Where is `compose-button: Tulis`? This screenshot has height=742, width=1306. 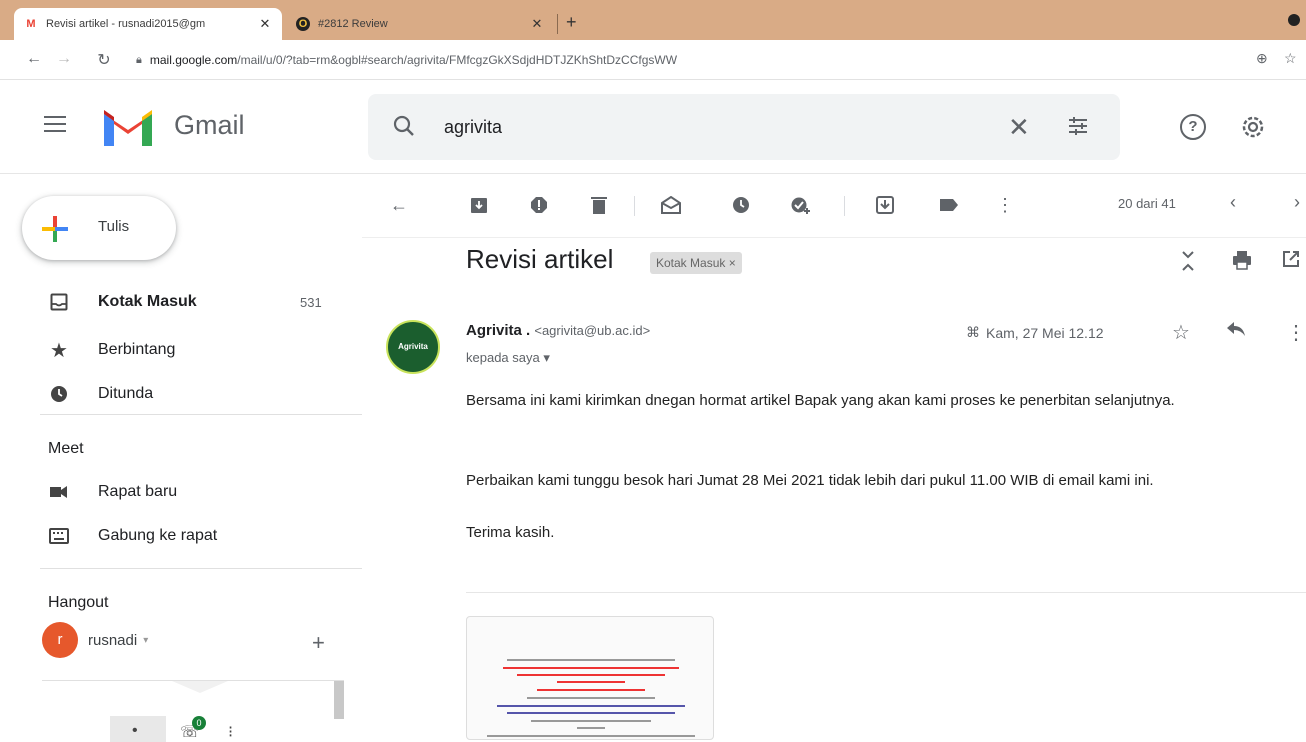
compose-button: Tulis is located at coordinates (99, 228).